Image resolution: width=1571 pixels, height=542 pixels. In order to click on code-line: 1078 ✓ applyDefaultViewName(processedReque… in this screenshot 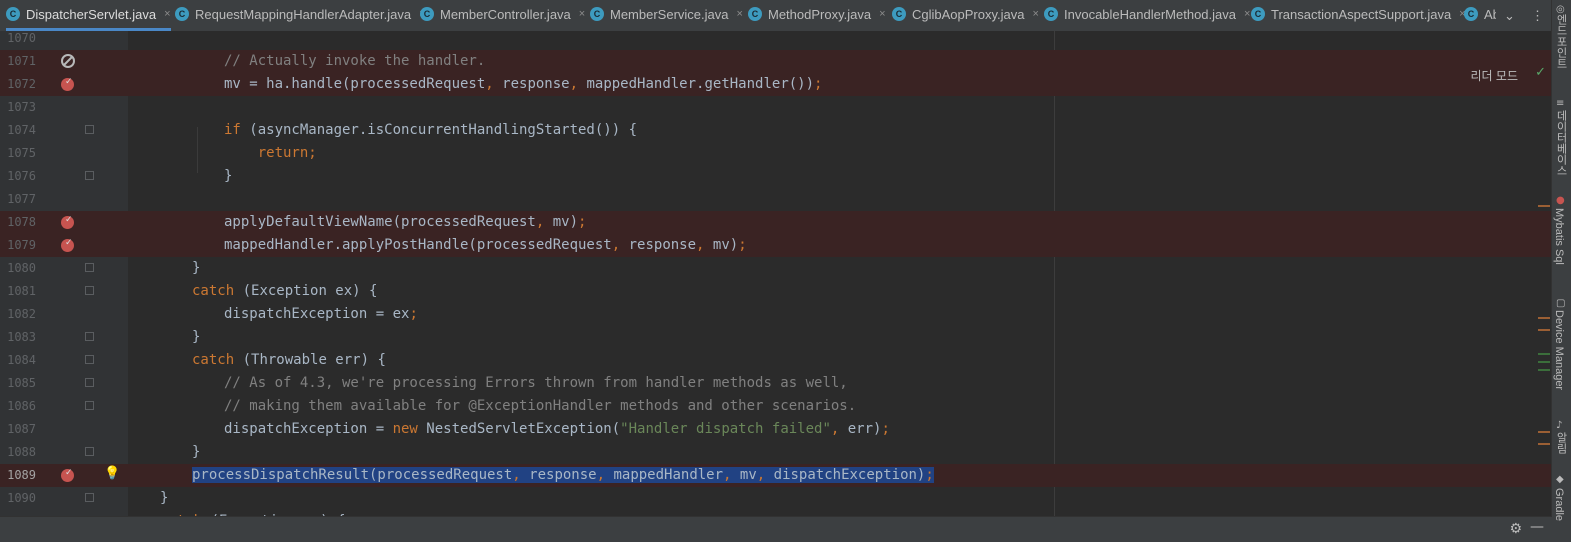, I will do `click(776, 222)`.